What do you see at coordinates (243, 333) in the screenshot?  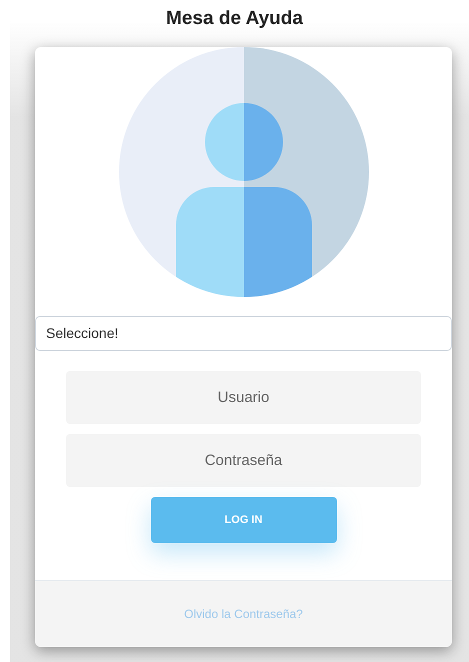 I see `select-dropdown: Seleccione!` at bounding box center [243, 333].